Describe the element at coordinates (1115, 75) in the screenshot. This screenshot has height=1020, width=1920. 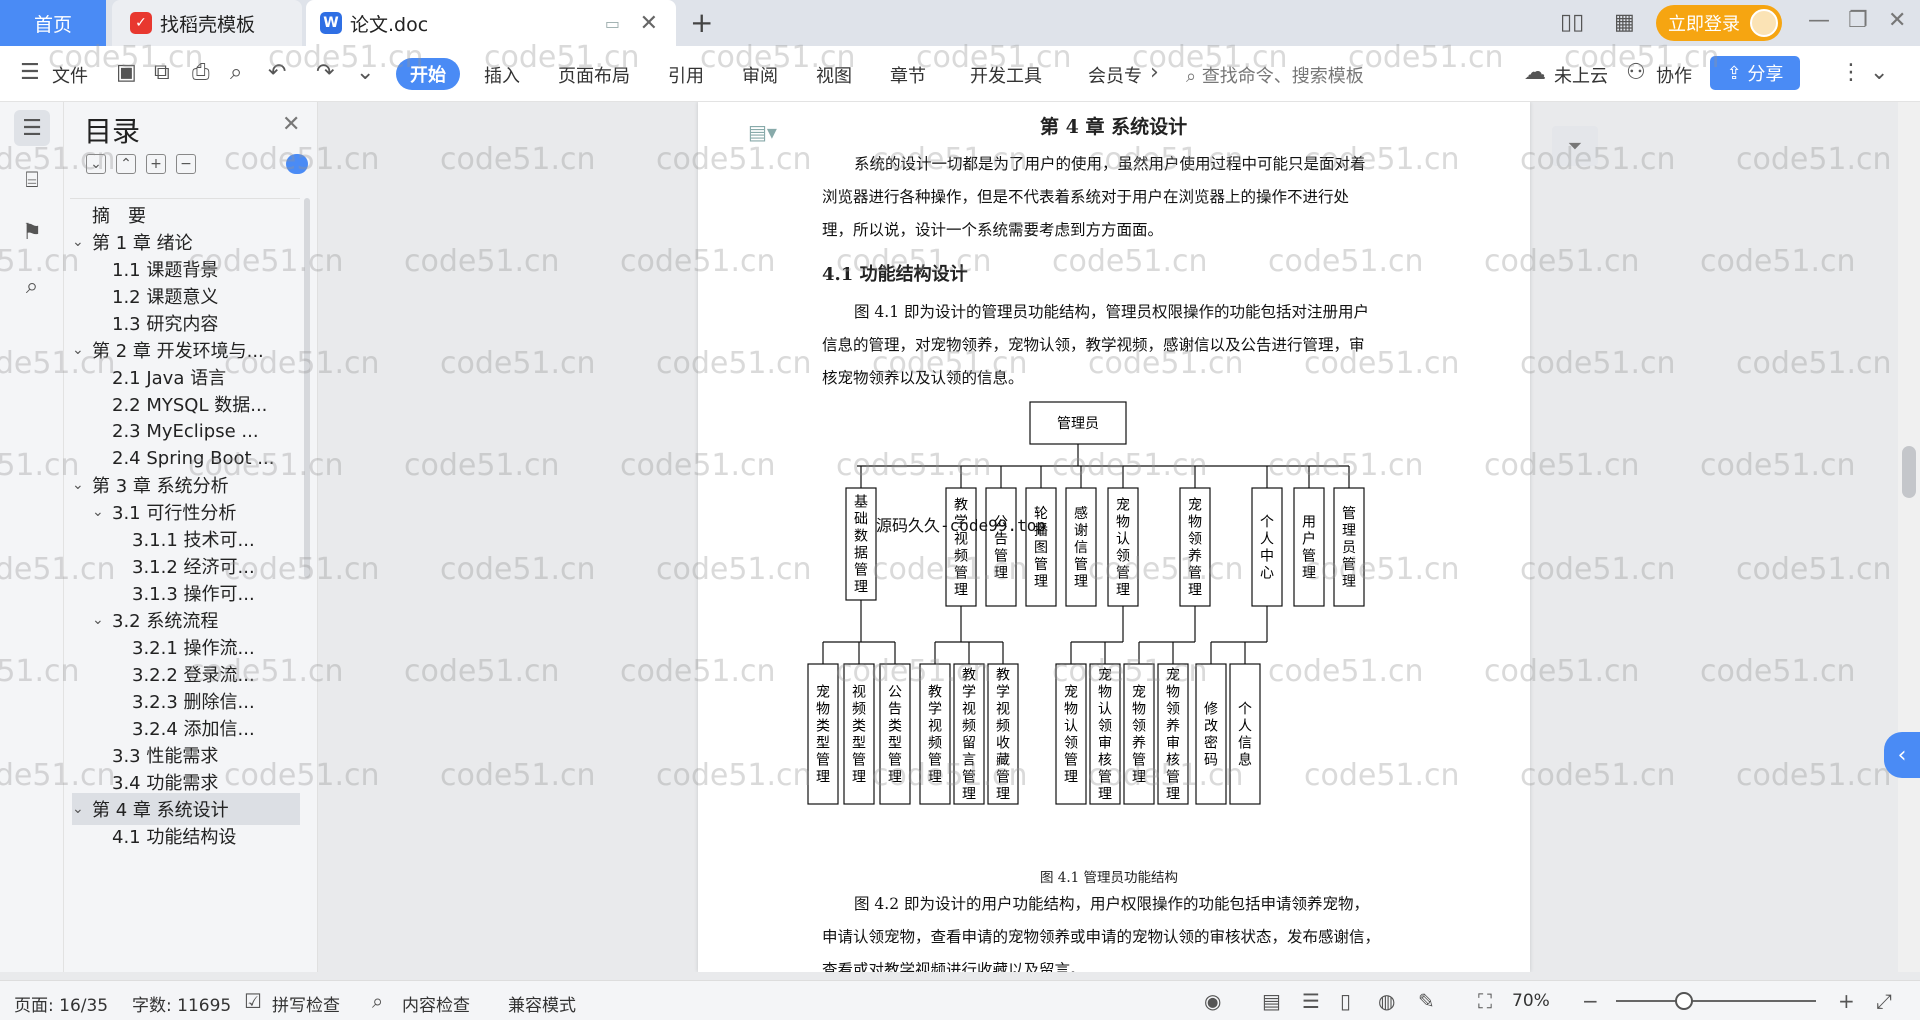
I see `tab-member: 会员专` at that location.